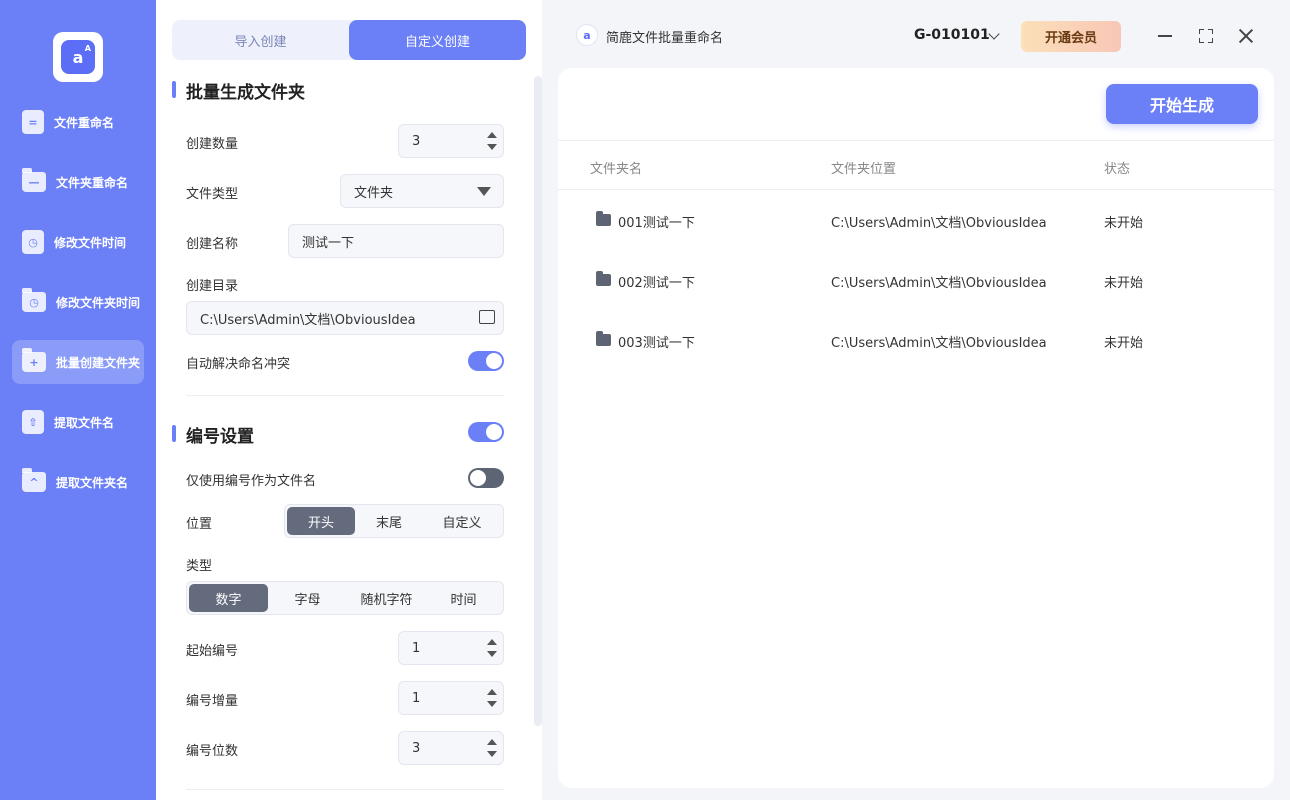 The image size is (1290, 800). Describe the element at coordinates (308, 320) in the screenshot. I see `dir-value: C:\Users\Admin\文档\ObviousIdea` at that location.